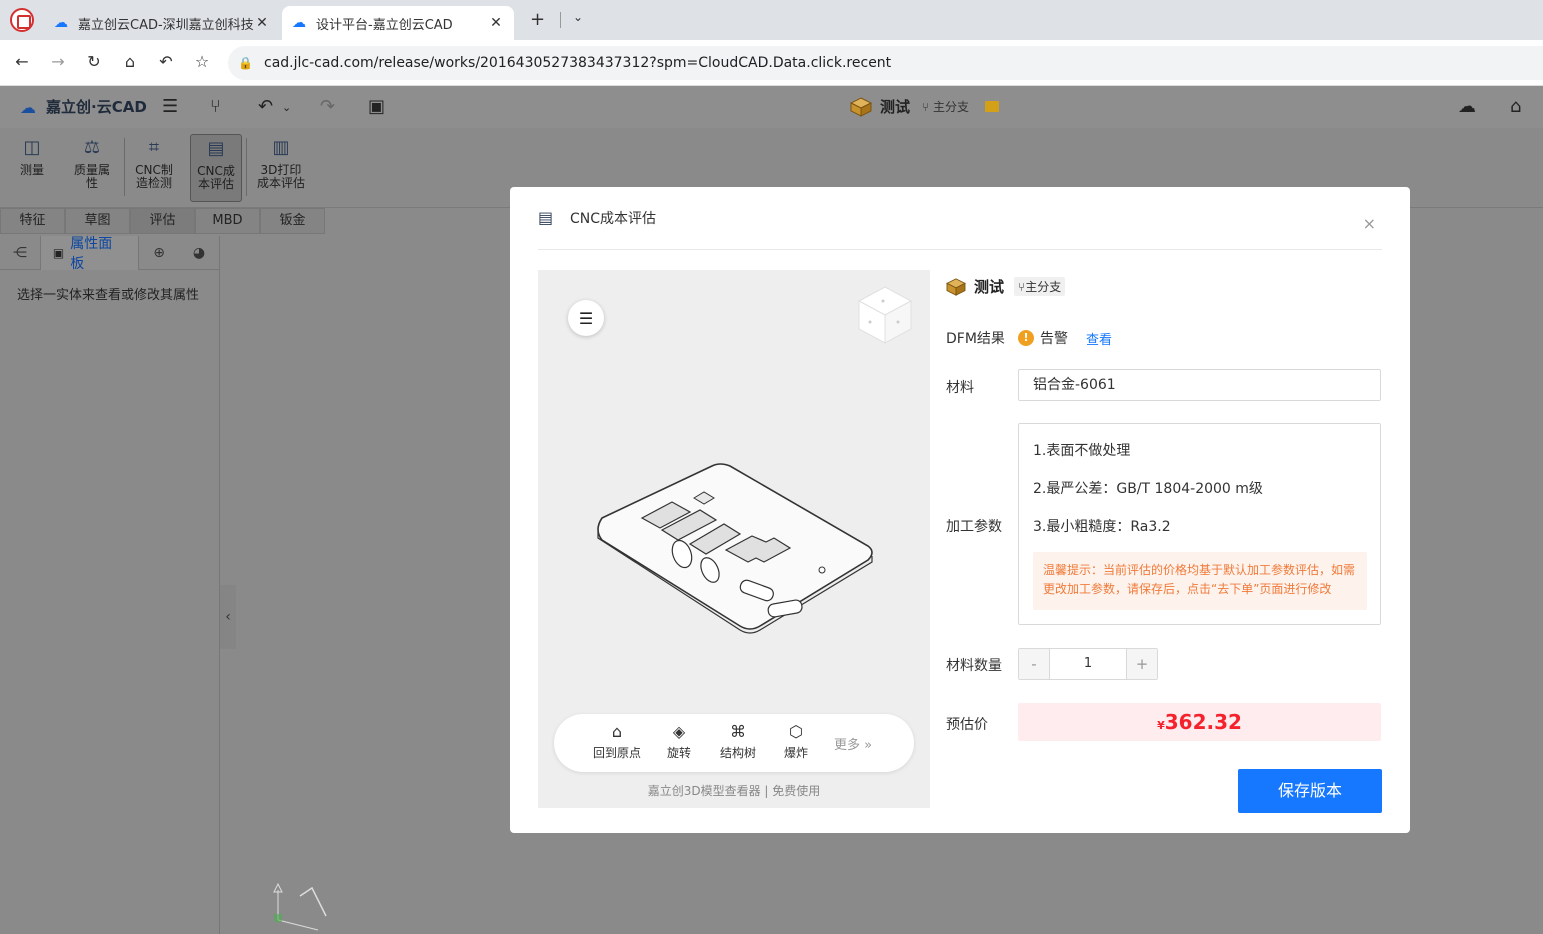 Image resolution: width=1543 pixels, height=934 pixels. What do you see at coordinates (1199, 385) in the screenshot?
I see `material-select: 铝合金-6061` at bounding box center [1199, 385].